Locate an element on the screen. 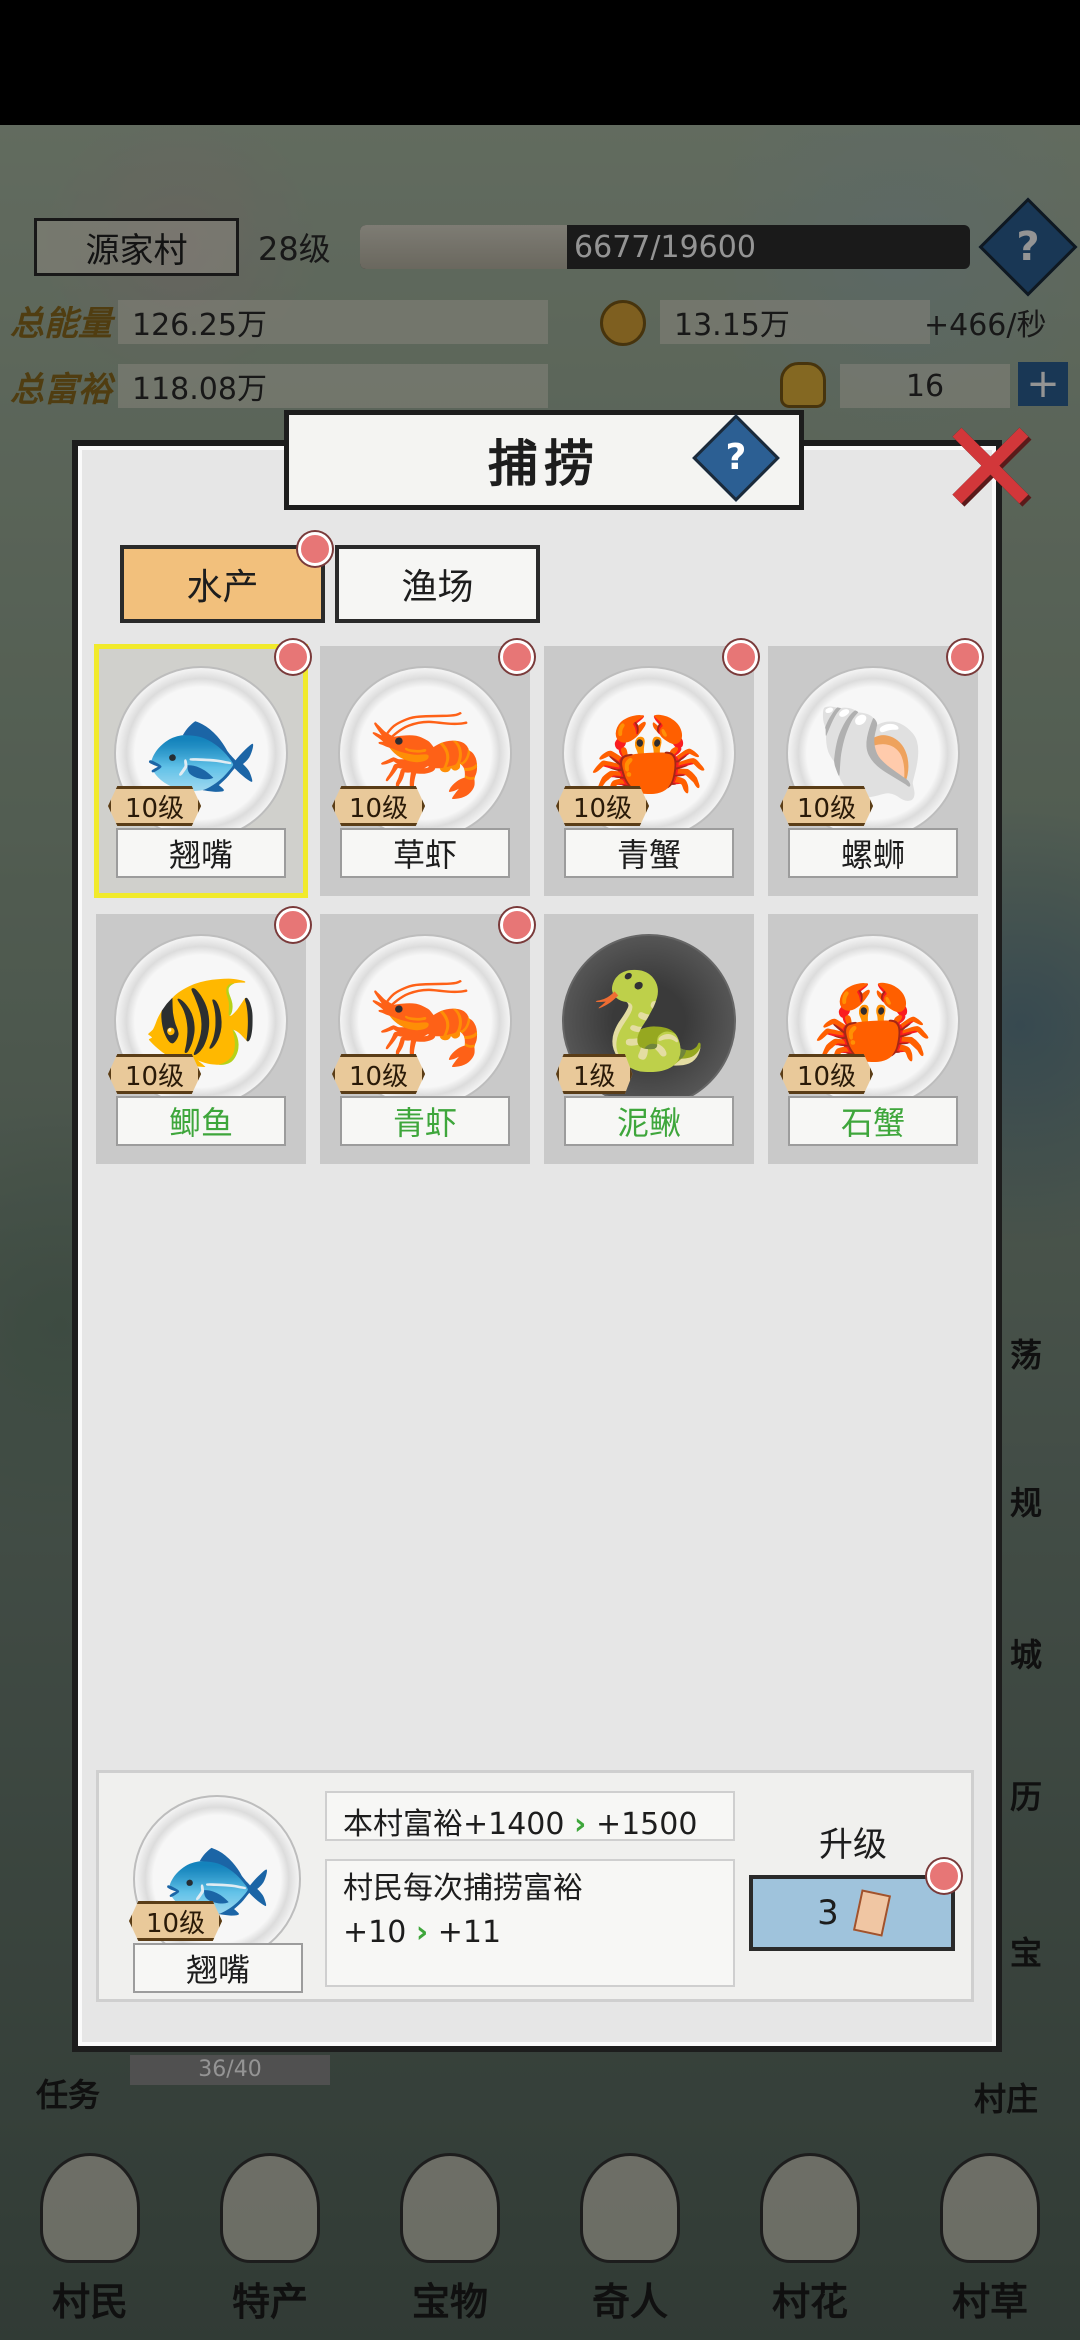 Image resolution: width=1080 pixels, height=2340 pixels. upgrade-cost: 3 is located at coordinates (828, 1913).